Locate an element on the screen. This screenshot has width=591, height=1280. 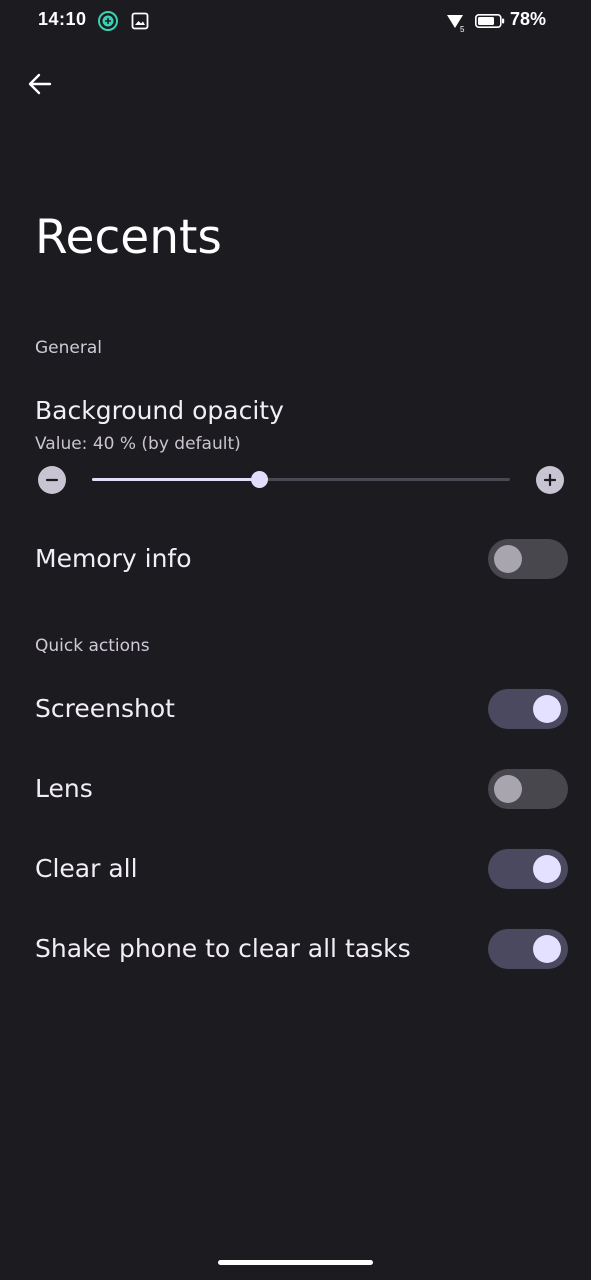
memory-info-title: Memory info is located at coordinates (113, 558).